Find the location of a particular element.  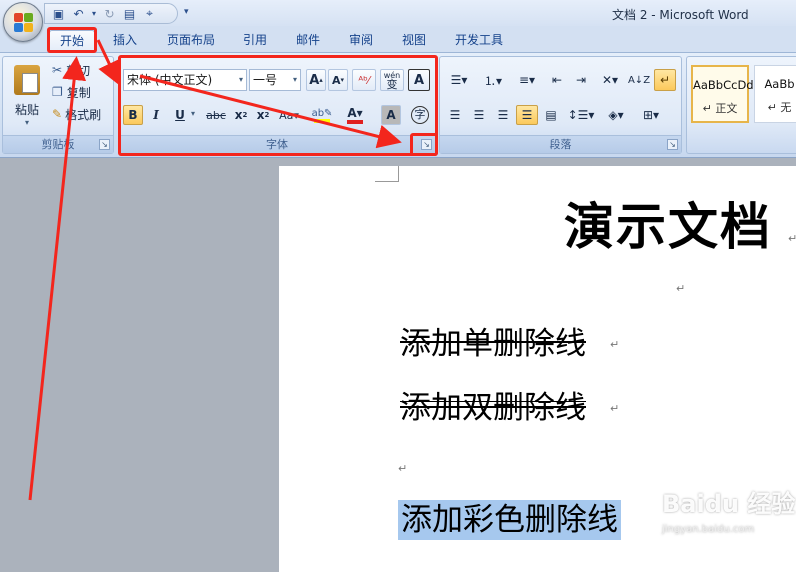

align-right-button: ☰ is located at coordinates (503, 115).